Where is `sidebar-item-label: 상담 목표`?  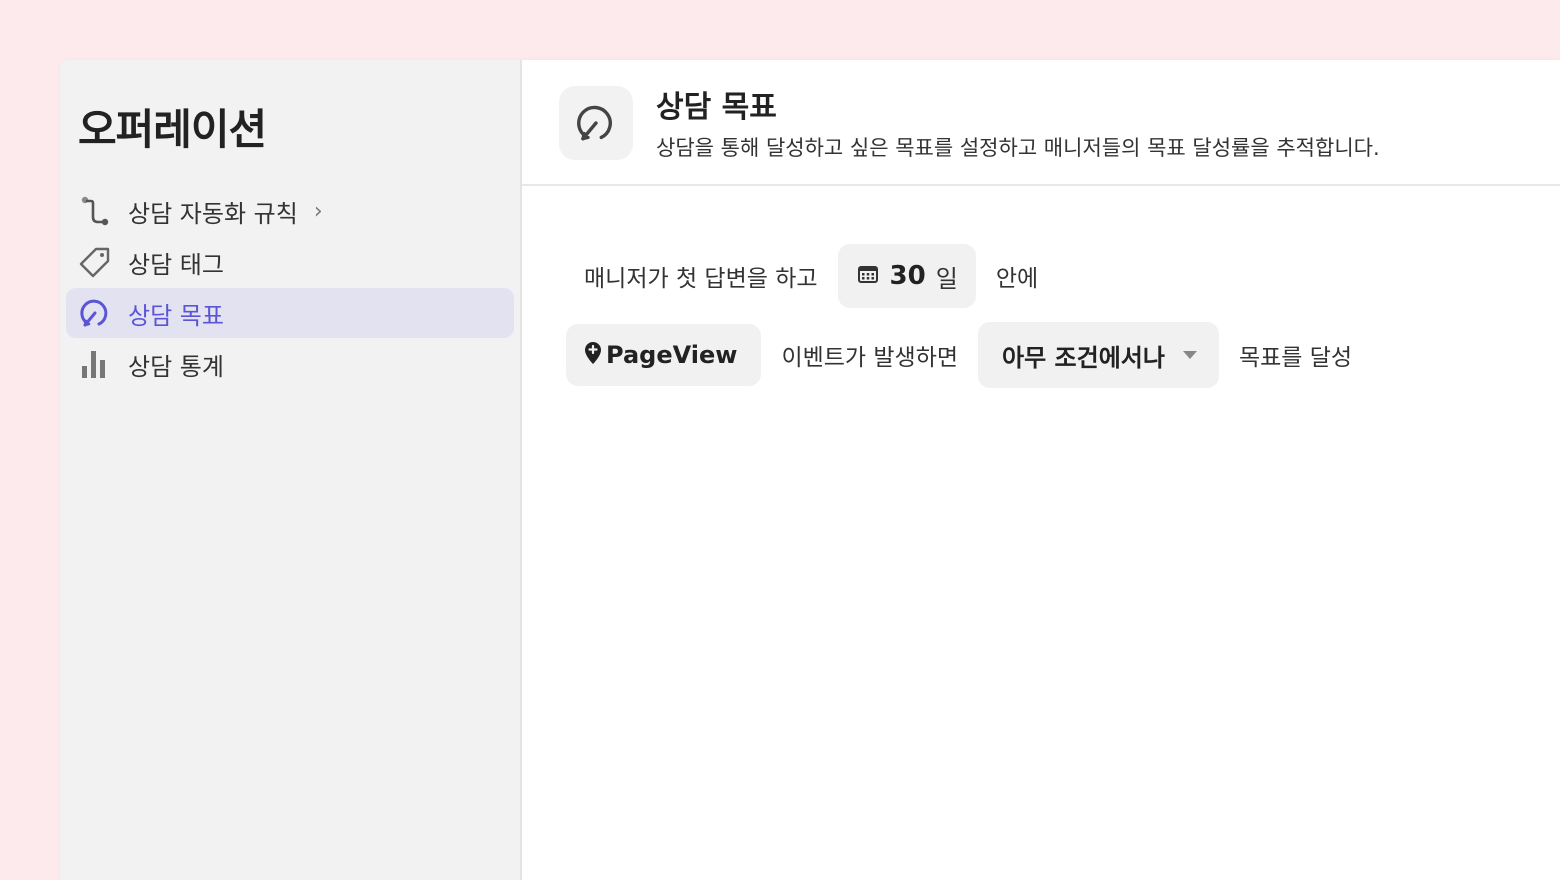 sidebar-item-label: 상담 목표 is located at coordinates (176, 315).